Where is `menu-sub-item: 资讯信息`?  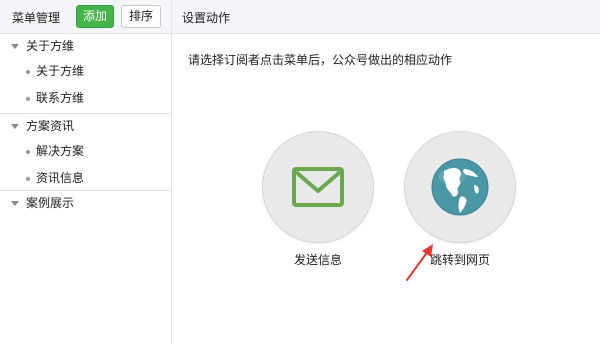
menu-sub-item: 资讯信息 is located at coordinates (85, 178).